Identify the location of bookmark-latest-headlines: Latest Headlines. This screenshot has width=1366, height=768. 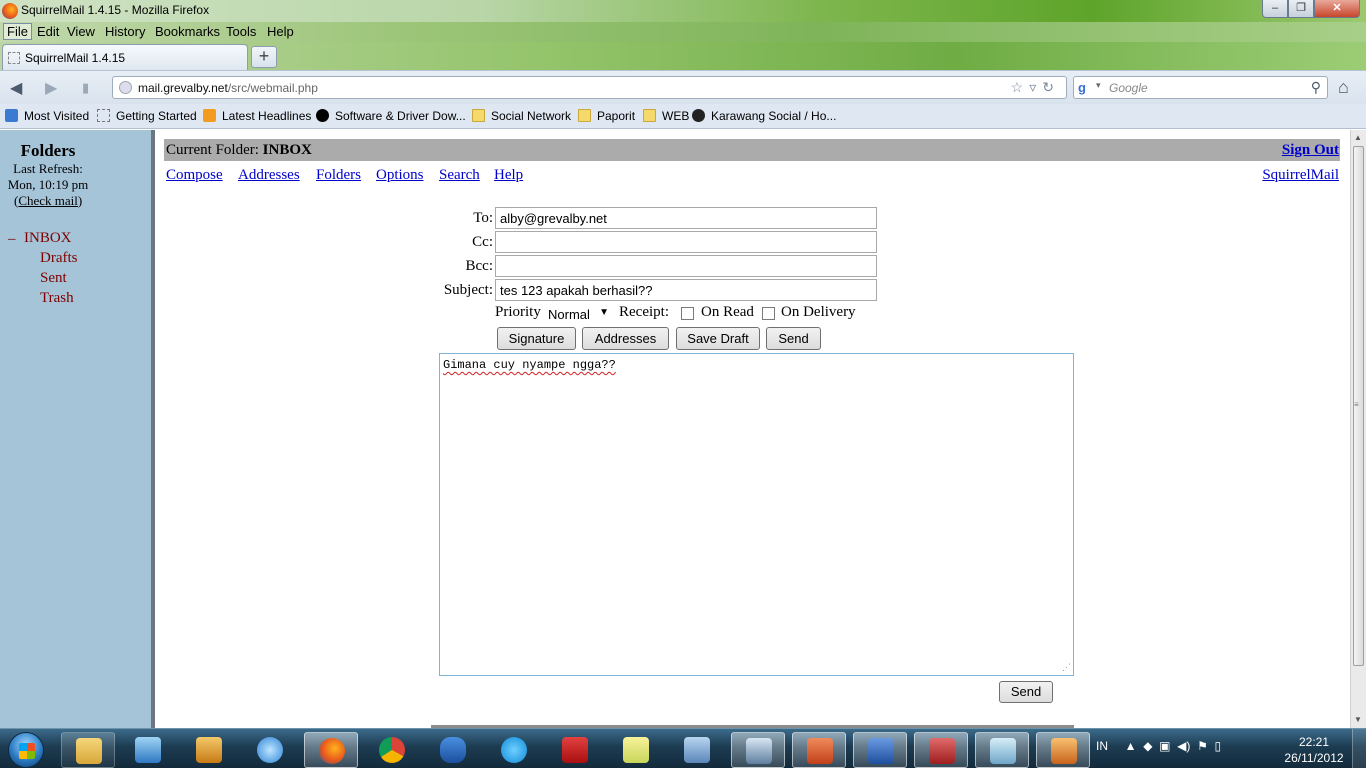
(257, 116).